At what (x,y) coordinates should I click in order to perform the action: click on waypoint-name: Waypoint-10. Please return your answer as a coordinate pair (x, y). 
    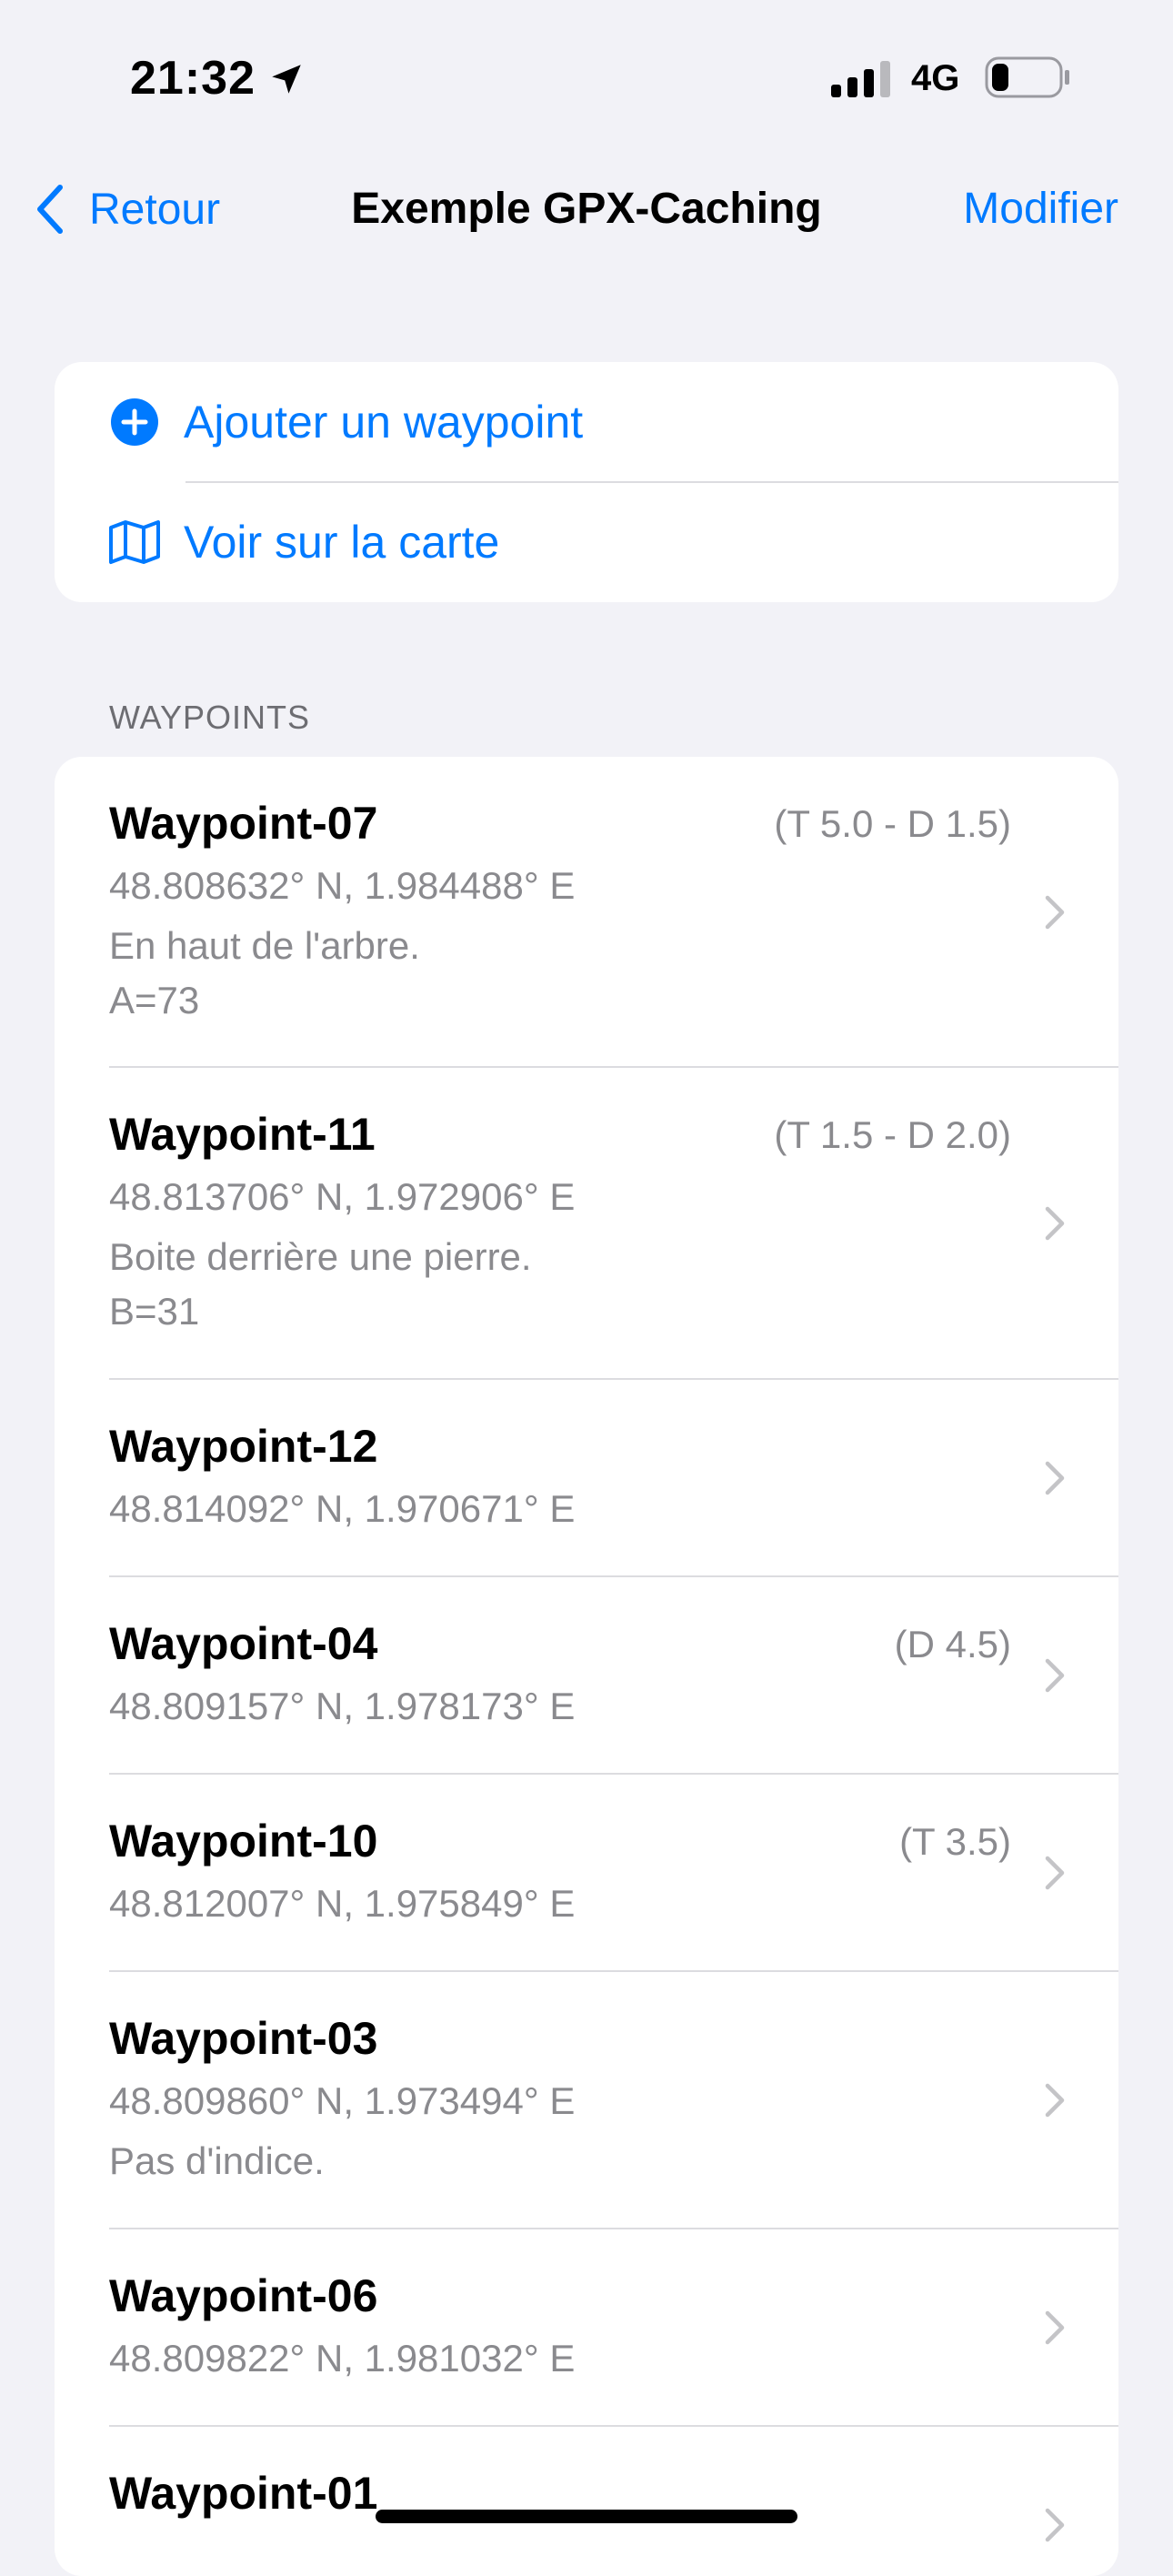
    Looking at the image, I should click on (243, 1841).